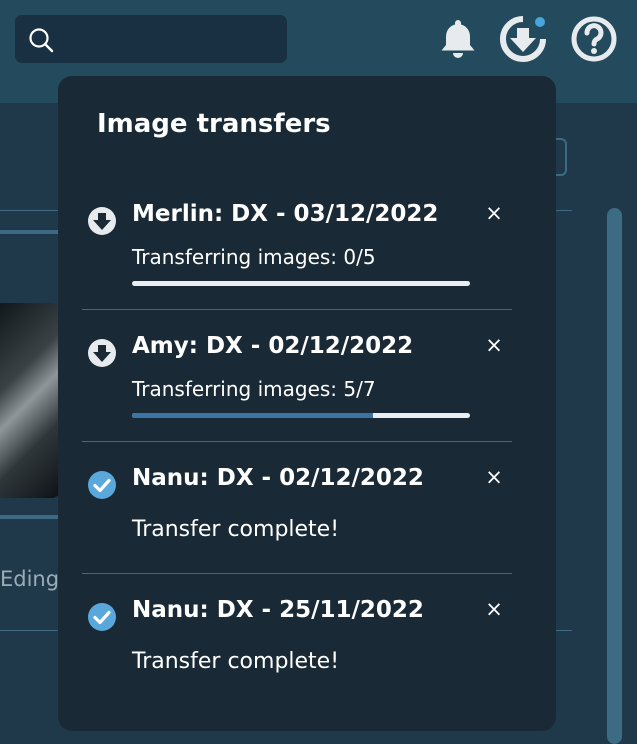  Describe the element at coordinates (254, 257) in the screenshot. I see `transfer-status: Transferring images: 0/5` at that location.